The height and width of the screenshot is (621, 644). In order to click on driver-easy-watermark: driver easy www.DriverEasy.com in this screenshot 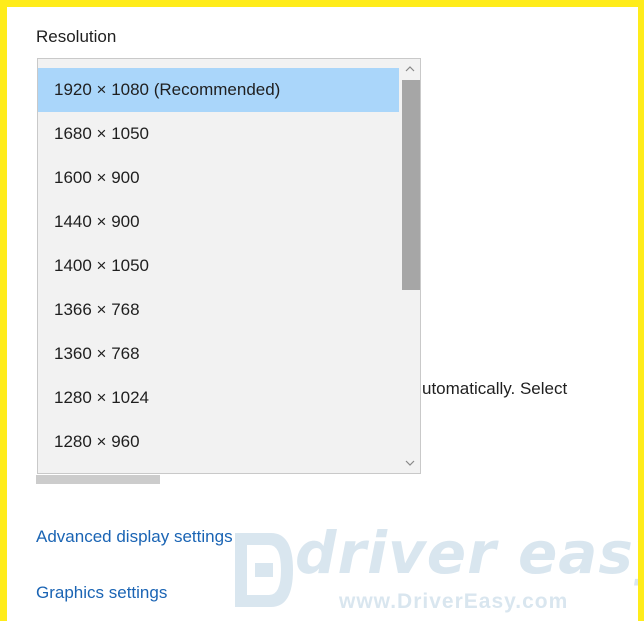, I will do `click(434, 570)`.